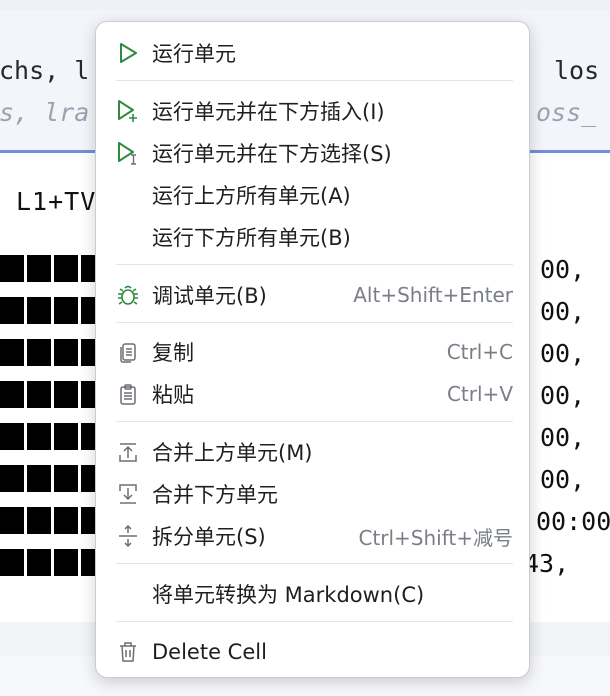 Image resolution: width=610 pixels, height=696 pixels. Describe the element at coordinates (288, 595) in the screenshot. I see `menu-item-label: 将单元转换为 Markdown(C)` at that location.